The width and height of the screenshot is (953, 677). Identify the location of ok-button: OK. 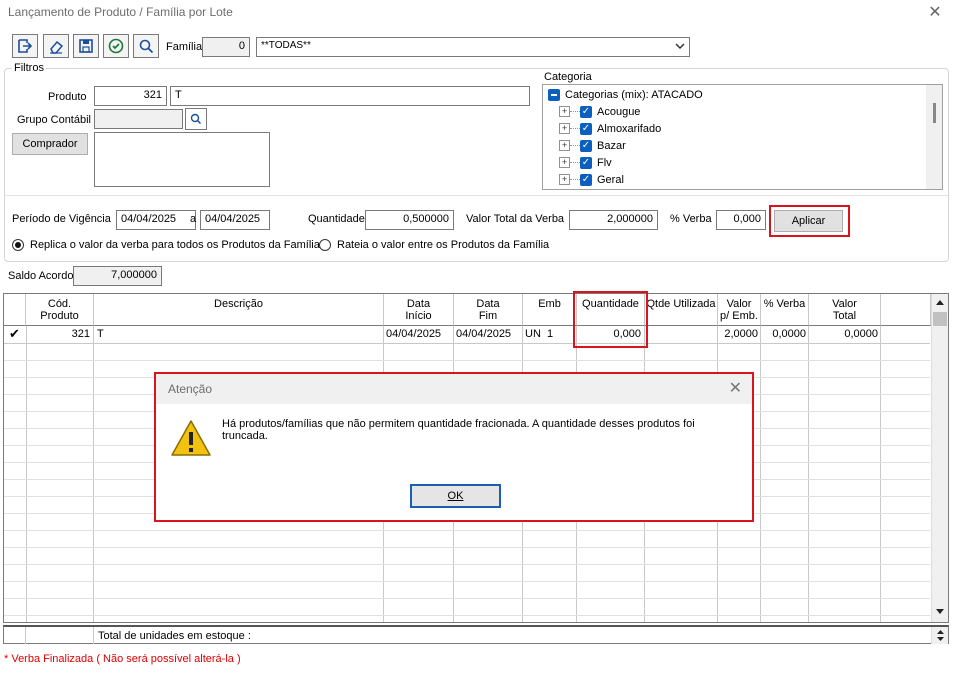
(455, 496).